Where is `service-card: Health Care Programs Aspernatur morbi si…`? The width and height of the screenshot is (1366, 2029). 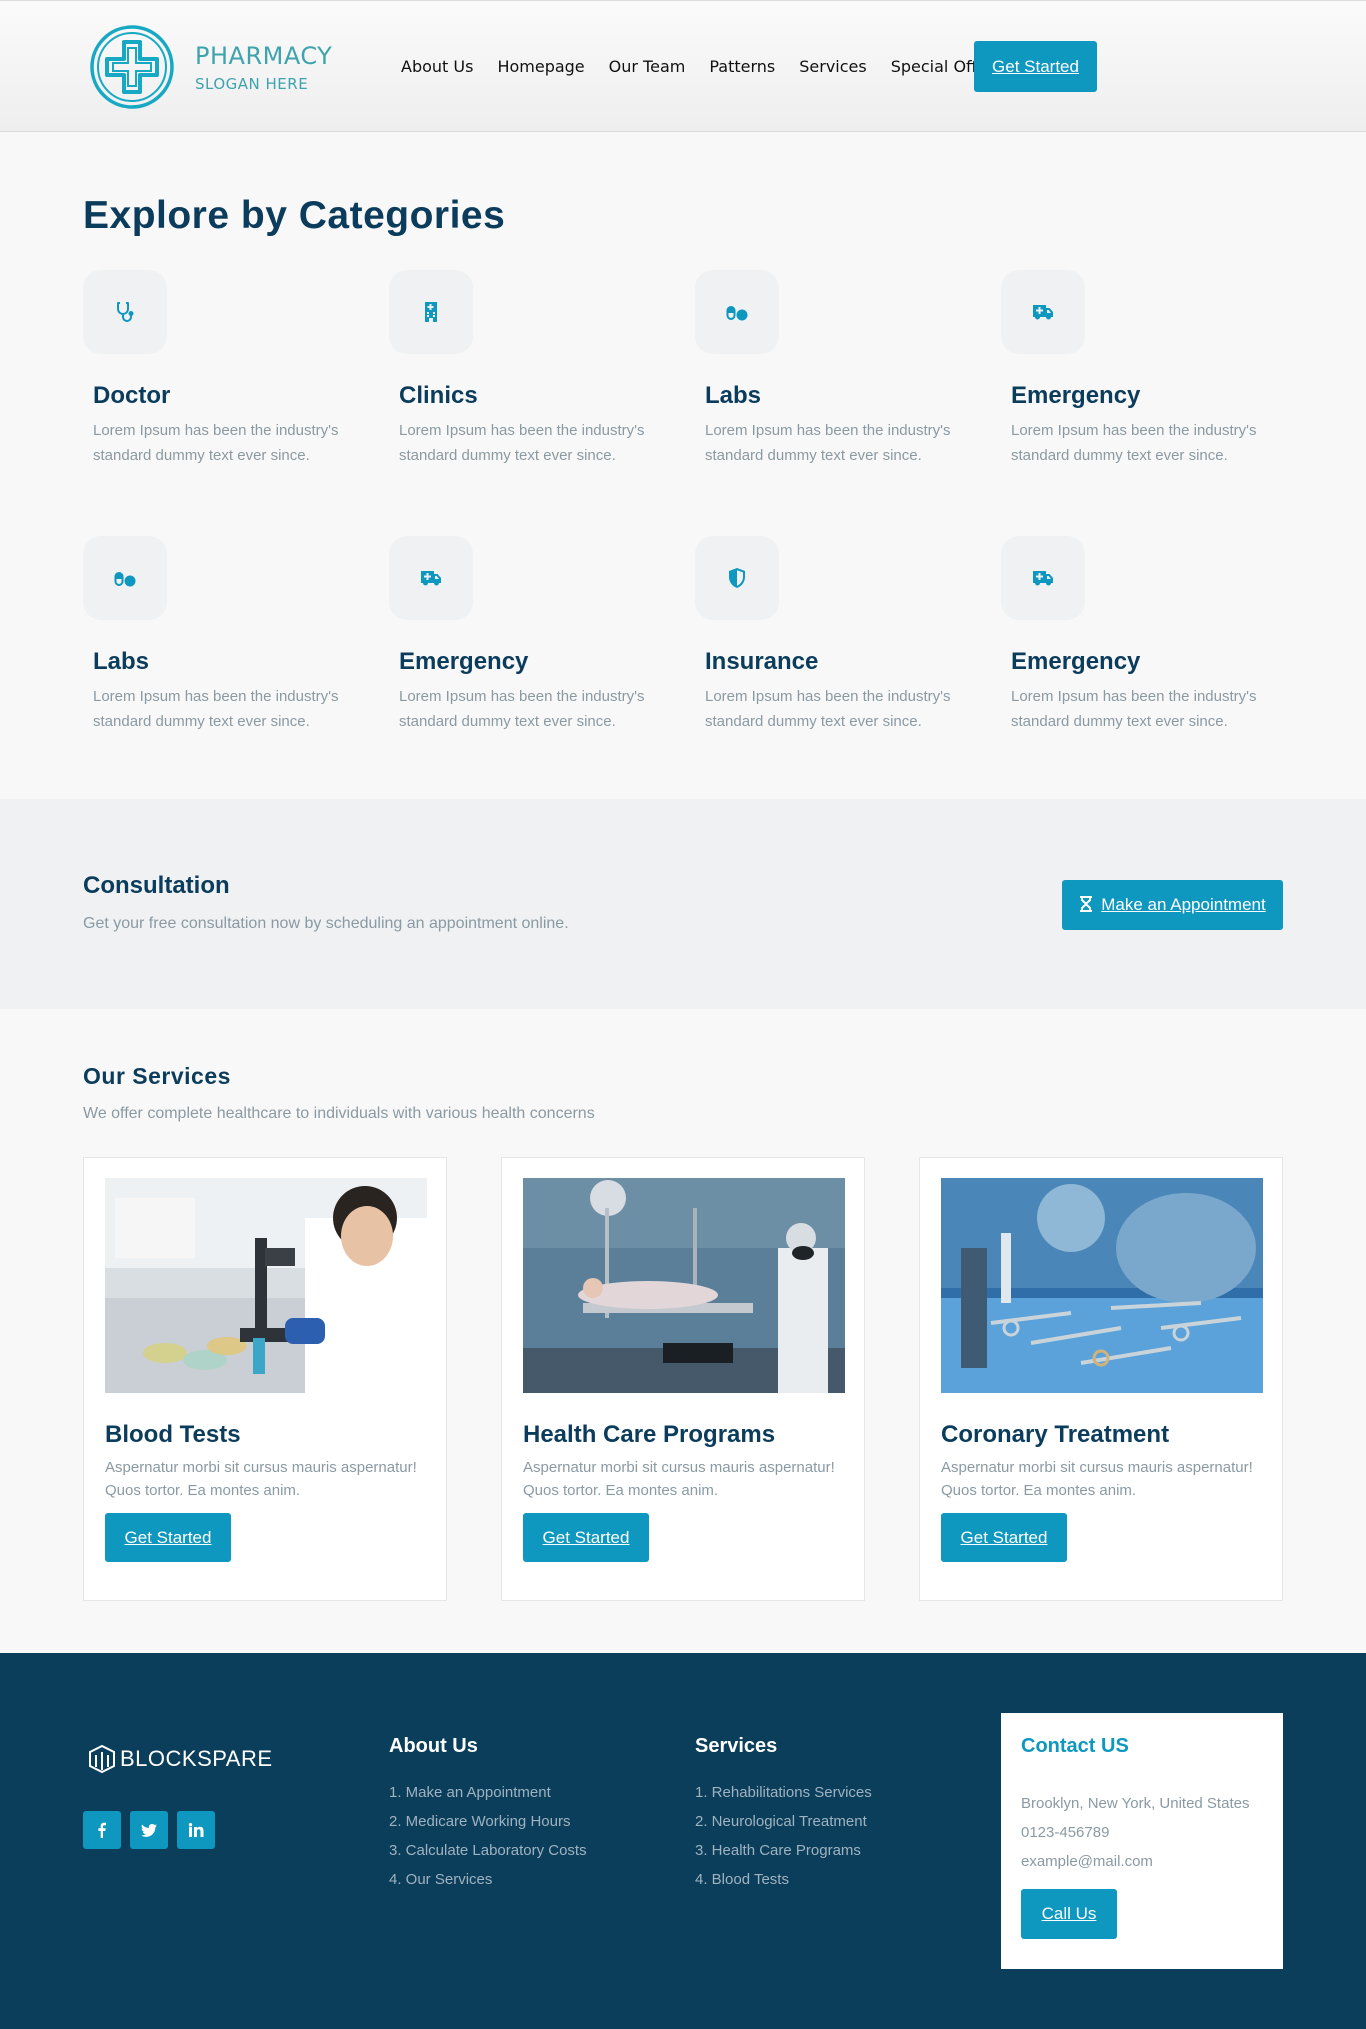
service-card: Health Care Programs Aspernatur morbi si… is located at coordinates (683, 1379).